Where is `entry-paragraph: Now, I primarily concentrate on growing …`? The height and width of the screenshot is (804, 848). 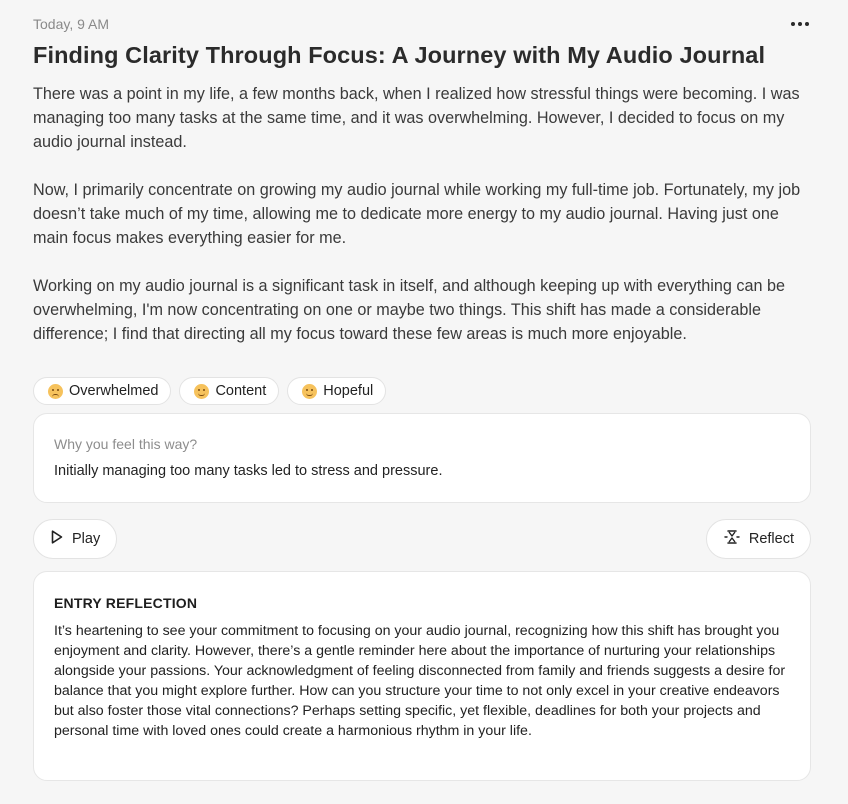
entry-paragraph: Now, I primarily concentrate on growing … is located at coordinates (417, 214).